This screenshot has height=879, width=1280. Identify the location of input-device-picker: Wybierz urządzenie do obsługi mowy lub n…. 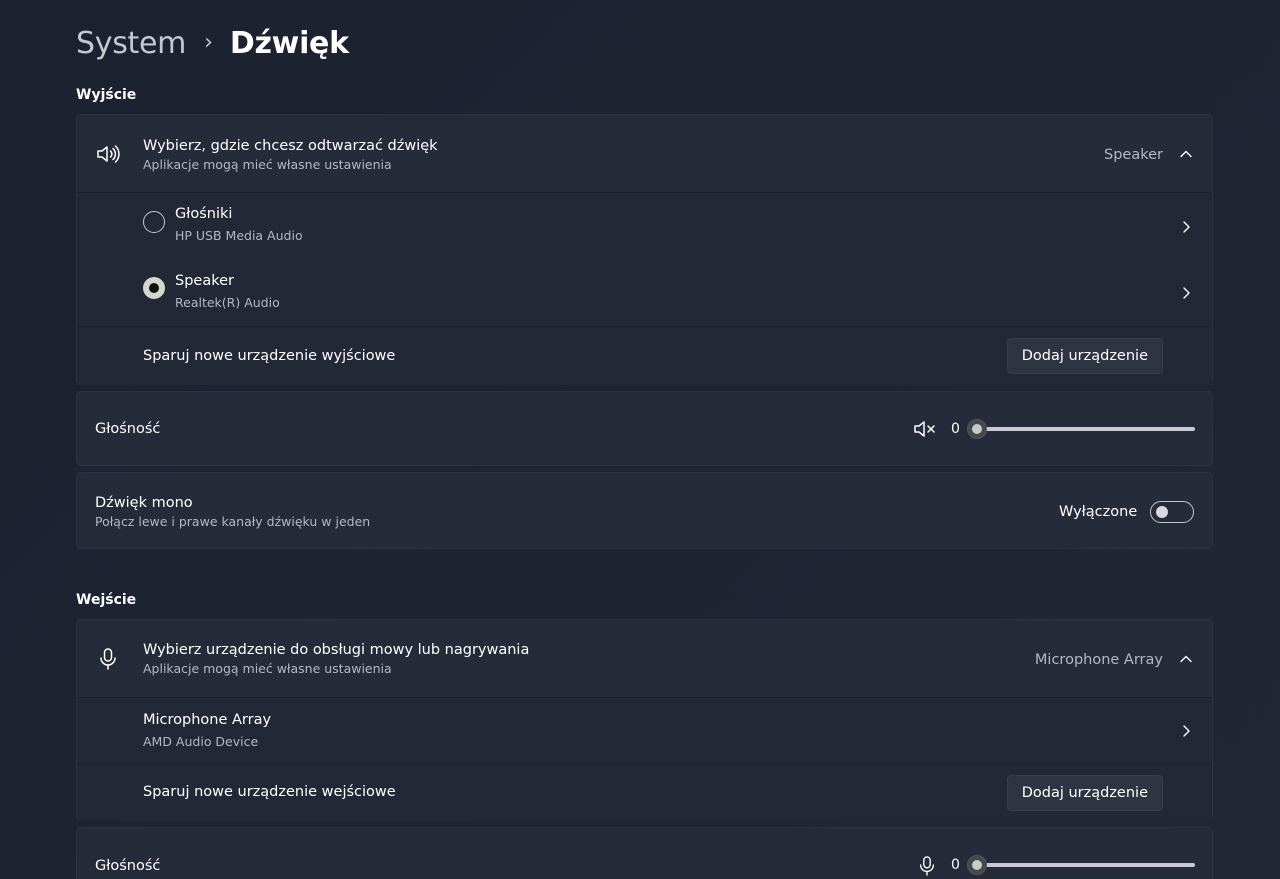
(644, 658).